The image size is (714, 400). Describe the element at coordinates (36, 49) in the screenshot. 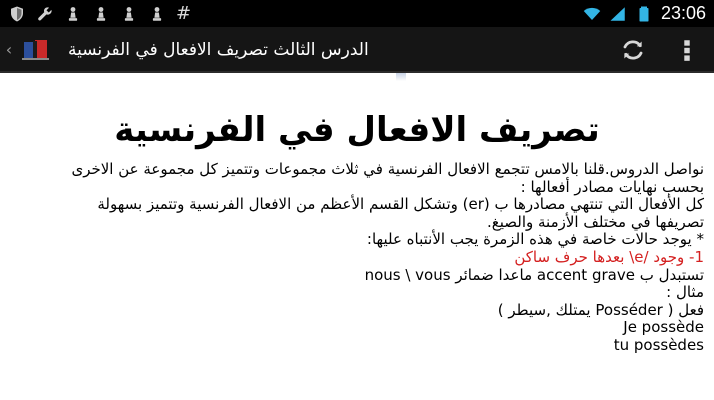

I see `book-logo-icon` at that location.